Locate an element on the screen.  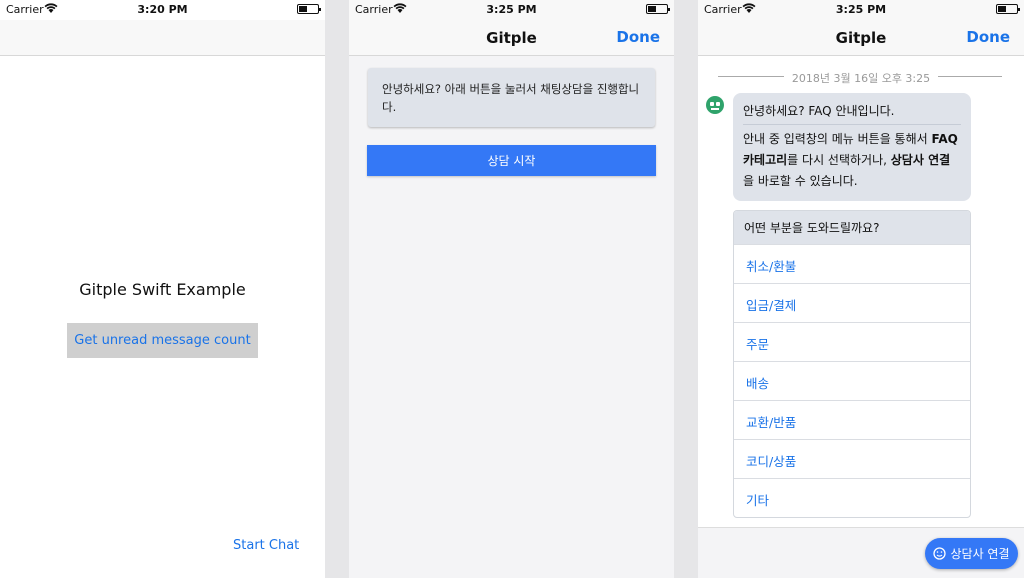
clock: 3:20 PM is located at coordinates (162, 9).